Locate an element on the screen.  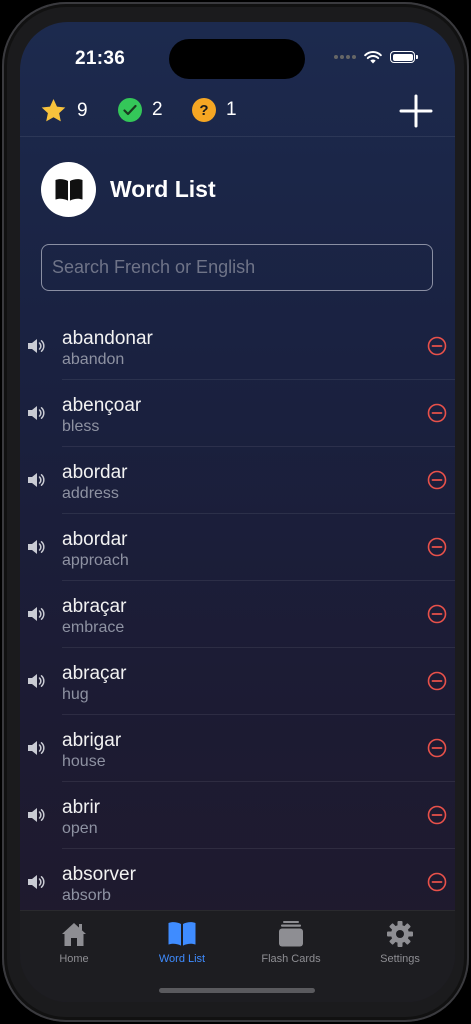
tab-settings: Settings is located at coordinates (400, 942).